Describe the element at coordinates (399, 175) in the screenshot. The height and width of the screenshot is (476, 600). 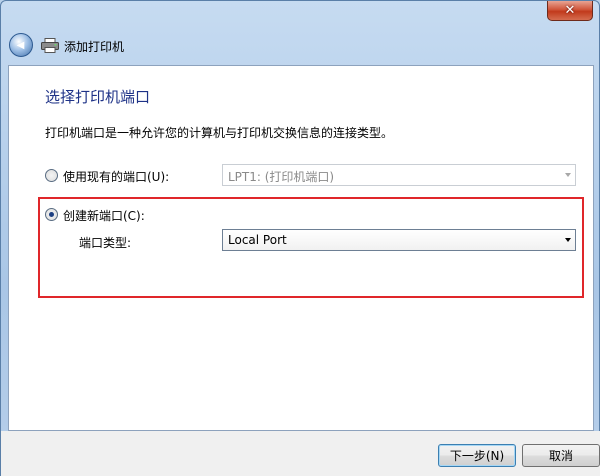
I see `existing-port-select: LPT1: (打印机端口)` at that location.